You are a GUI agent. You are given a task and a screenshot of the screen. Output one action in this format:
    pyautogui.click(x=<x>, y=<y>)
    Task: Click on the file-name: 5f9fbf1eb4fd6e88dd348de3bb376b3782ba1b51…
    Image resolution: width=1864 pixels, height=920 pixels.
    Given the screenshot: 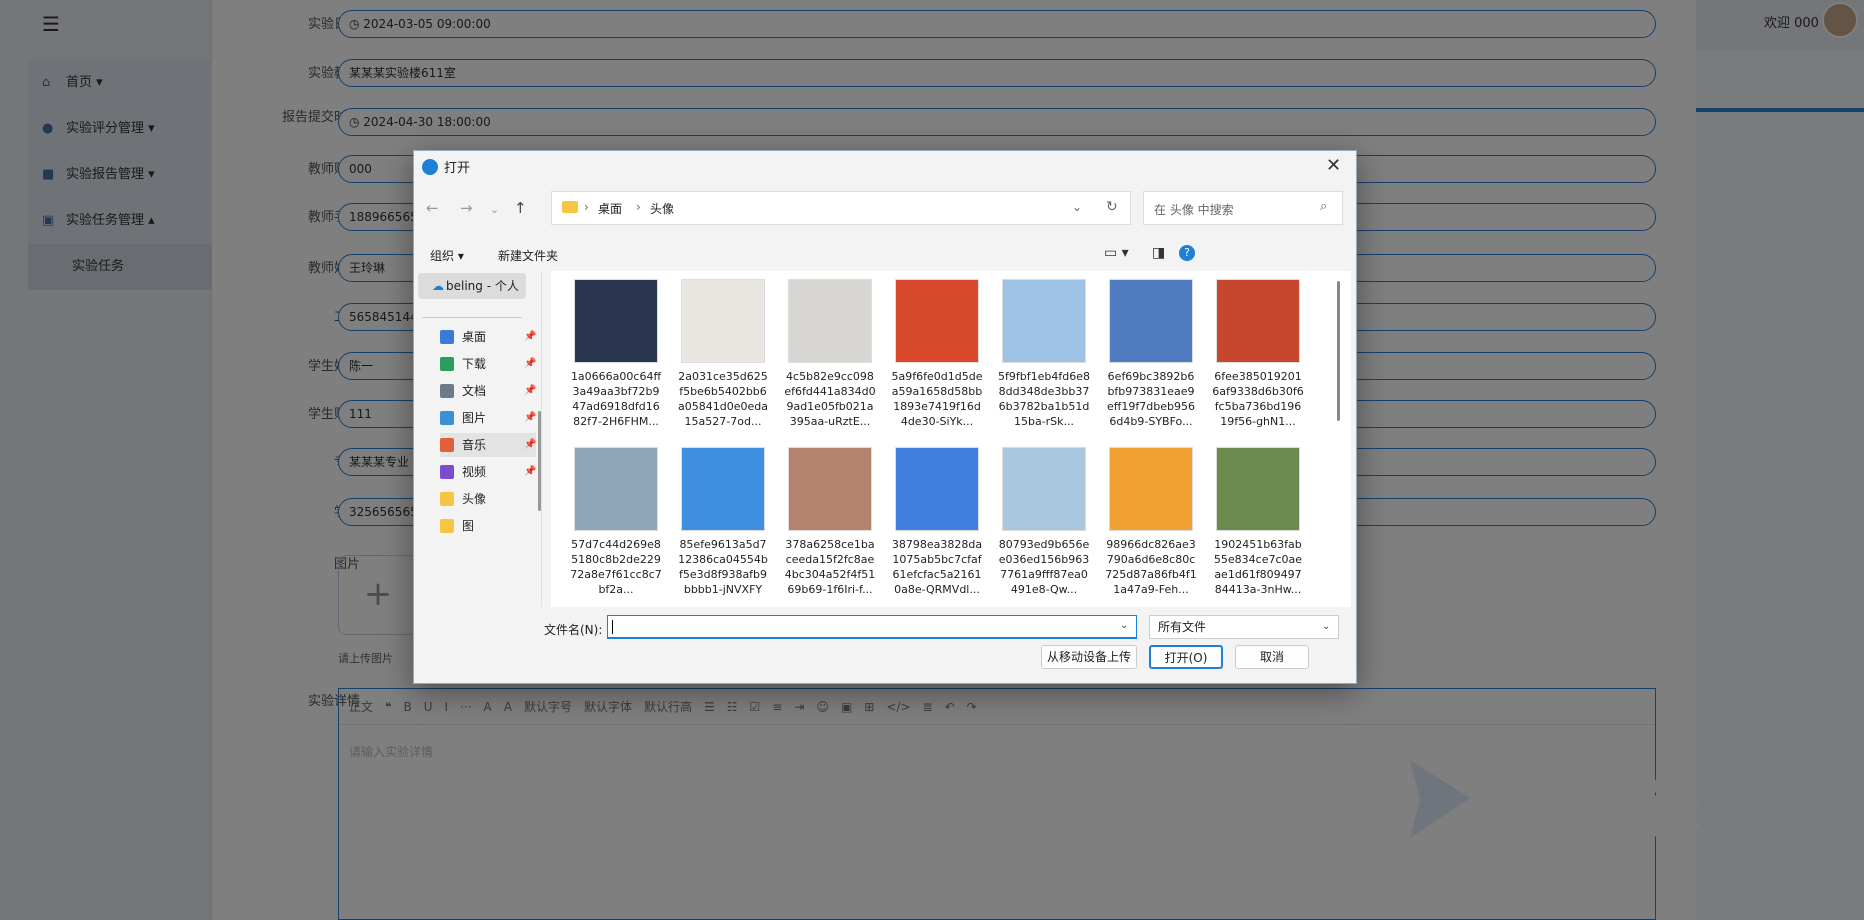 What is the action you would take?
    pyautogui.click(x=1044, y=399)
    